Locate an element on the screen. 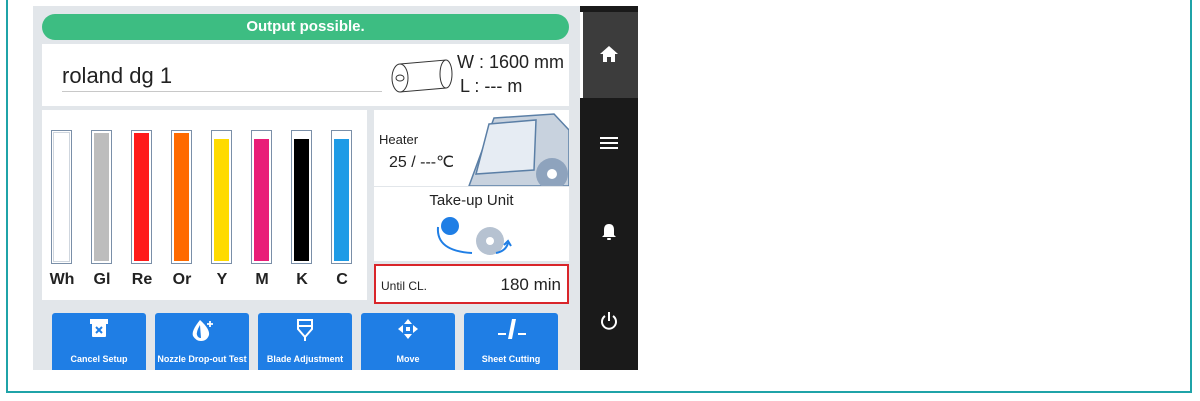 Image resolution: width=1200 pixels, height=401 pixels. heater-temperature: 25 / ---℃ is located at coordinates (422, 162).